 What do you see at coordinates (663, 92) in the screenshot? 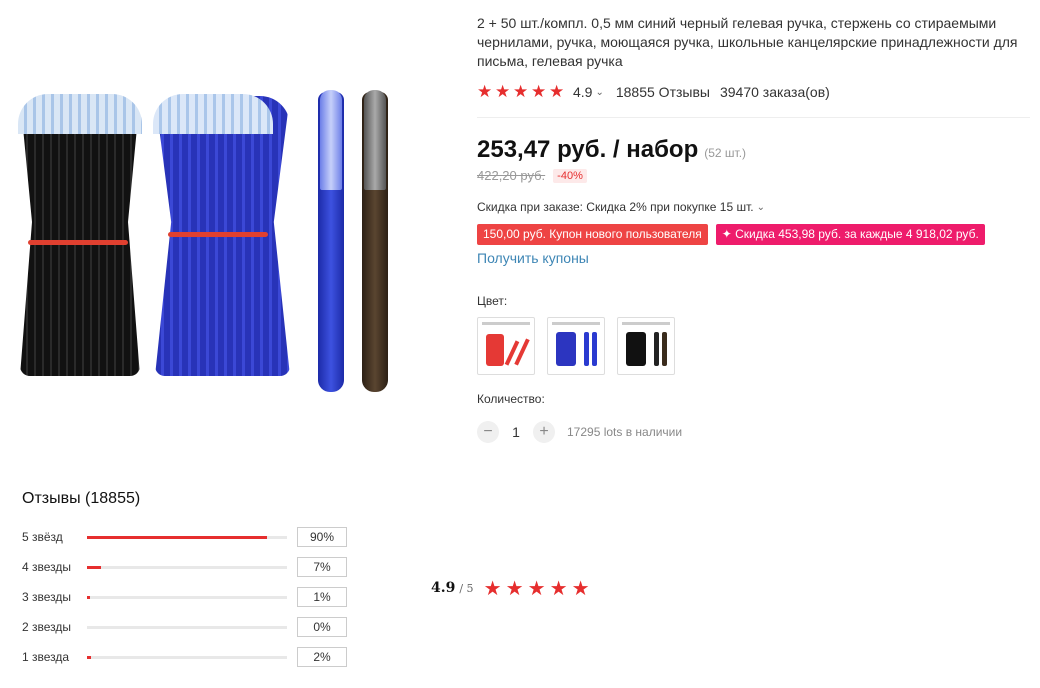
I see `reviews-count-link: 18855 Отзывы` at bounding box center [663, 92].